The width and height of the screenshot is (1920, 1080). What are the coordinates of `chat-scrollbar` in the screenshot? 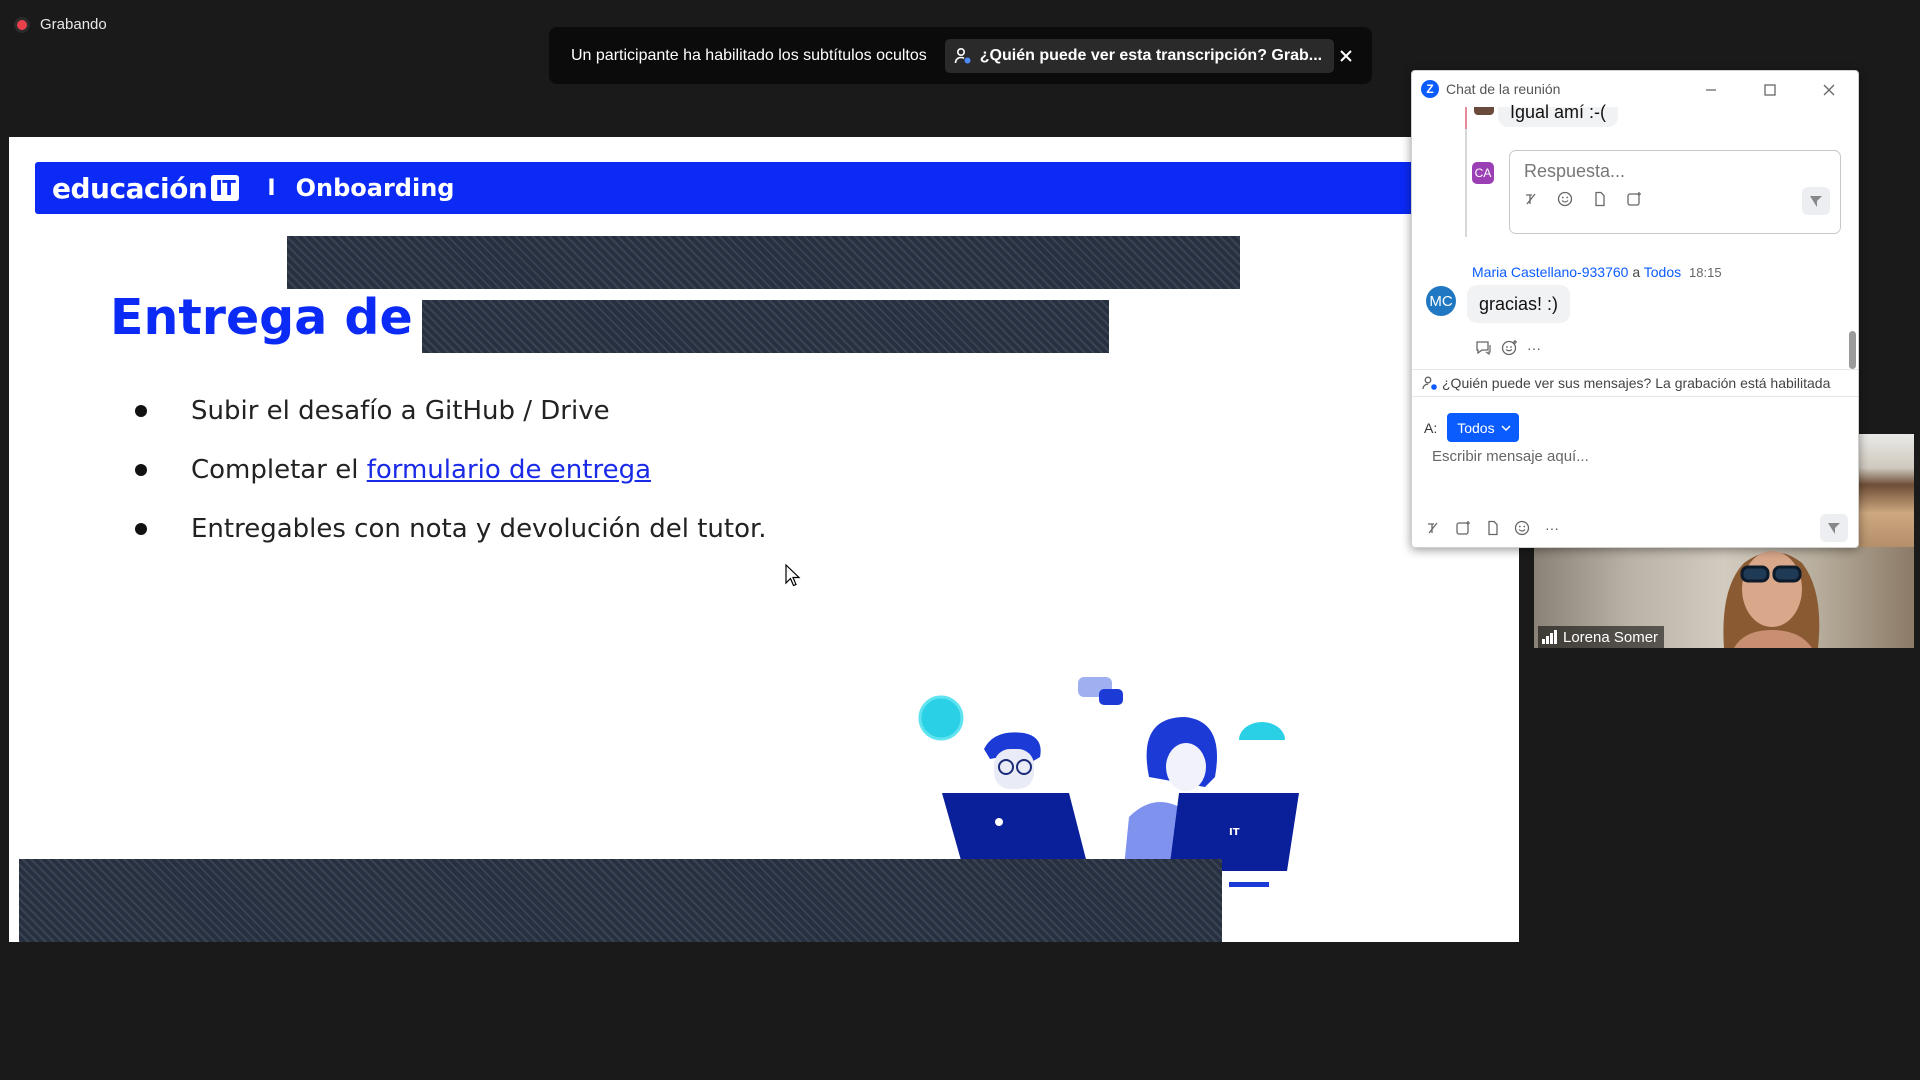 It's located at (1852, 350).